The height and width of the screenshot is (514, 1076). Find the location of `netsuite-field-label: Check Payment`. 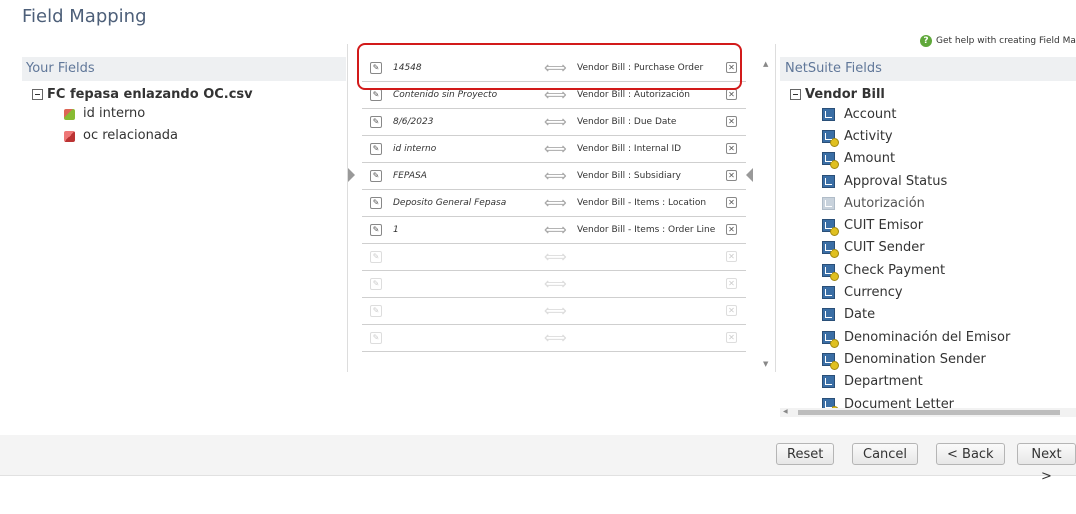

netsuite-field-label: Check Payment is located at coordinates (895, 270).